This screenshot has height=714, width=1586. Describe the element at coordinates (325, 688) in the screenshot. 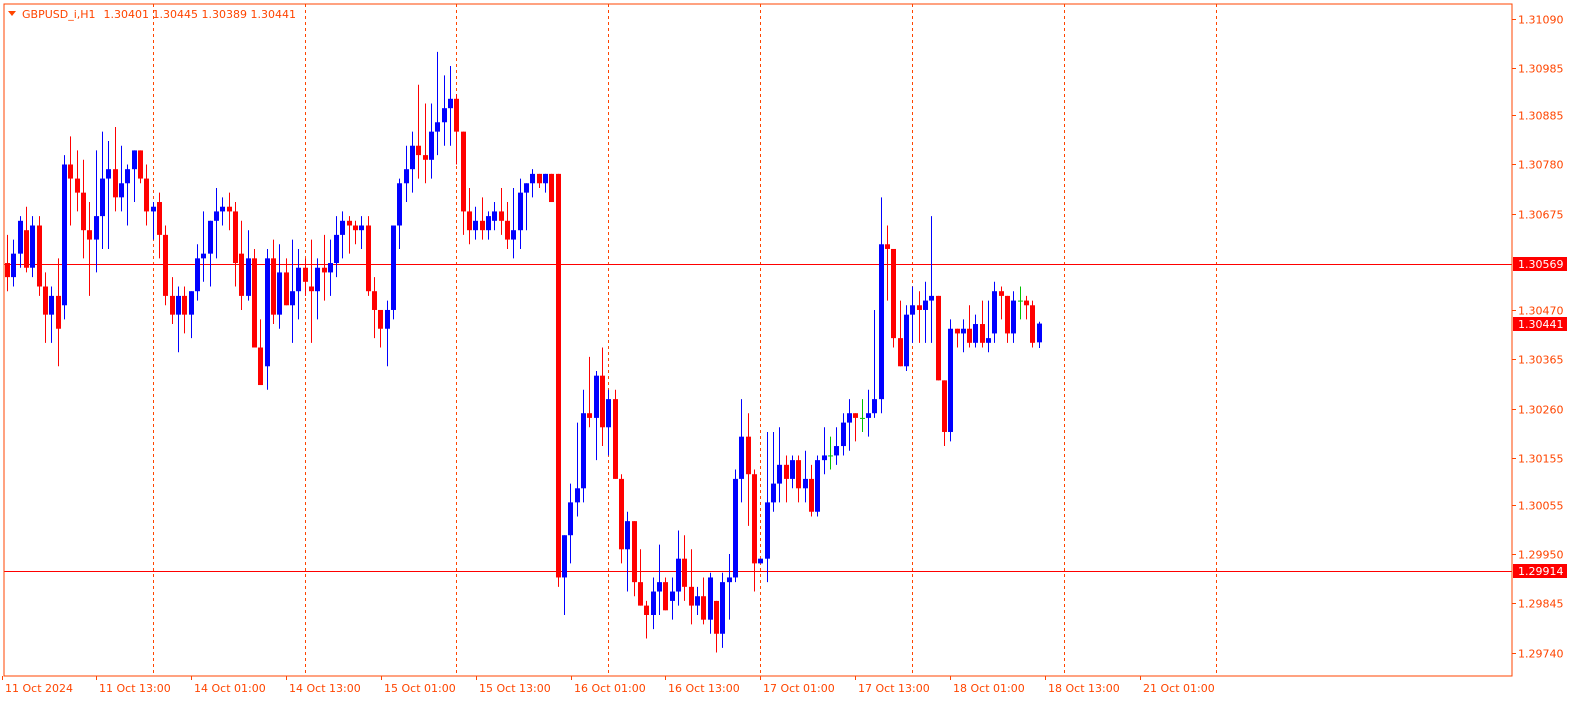

I see `time-tick-label: 14 Oct 13:00` at that location.